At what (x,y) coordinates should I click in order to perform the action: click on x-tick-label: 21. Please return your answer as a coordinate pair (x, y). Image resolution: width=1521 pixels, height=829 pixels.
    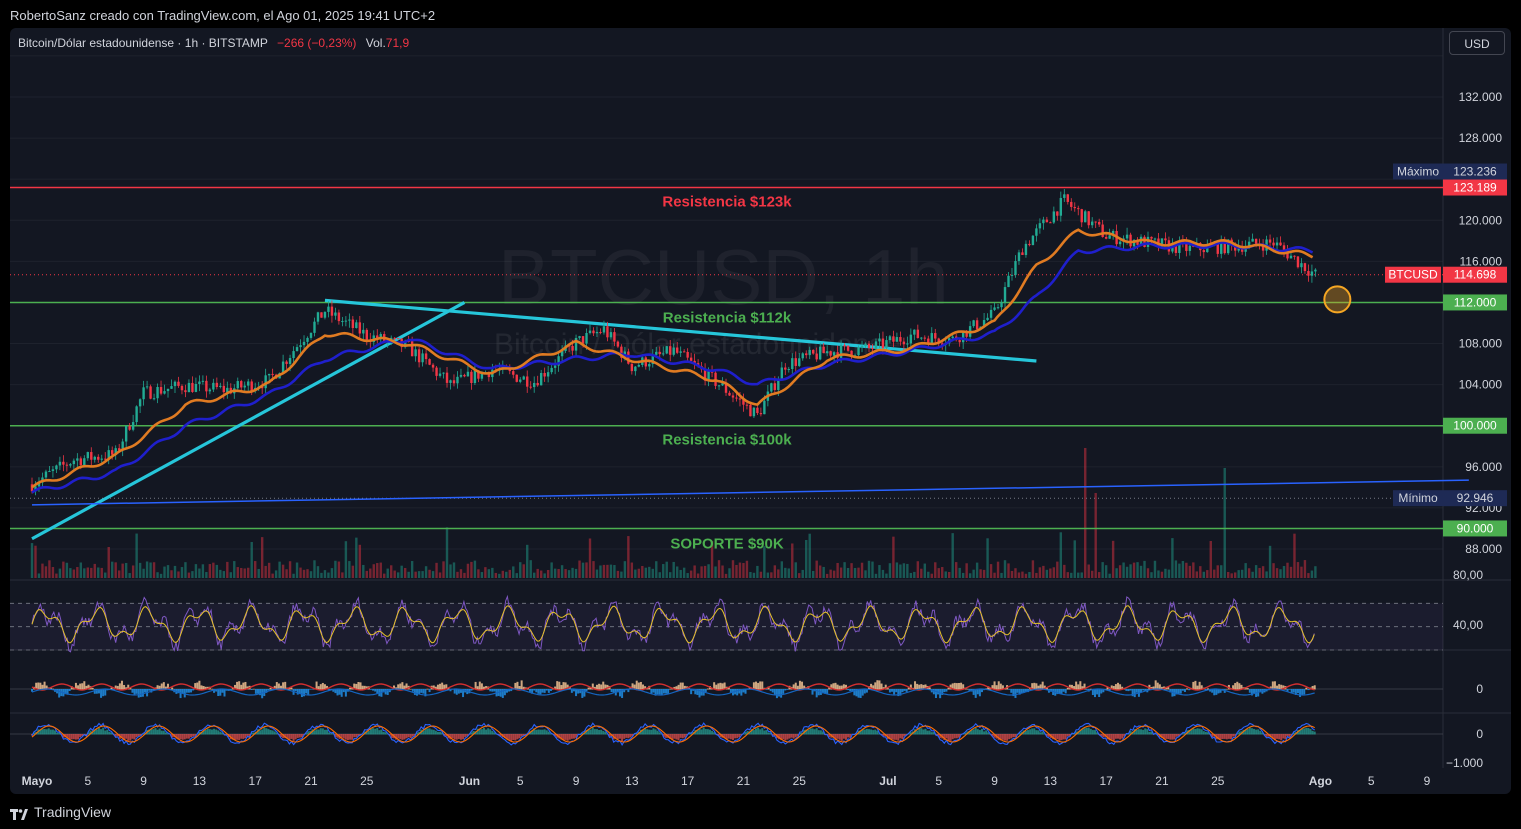
    Looking at the image, I should click on (744, 781).